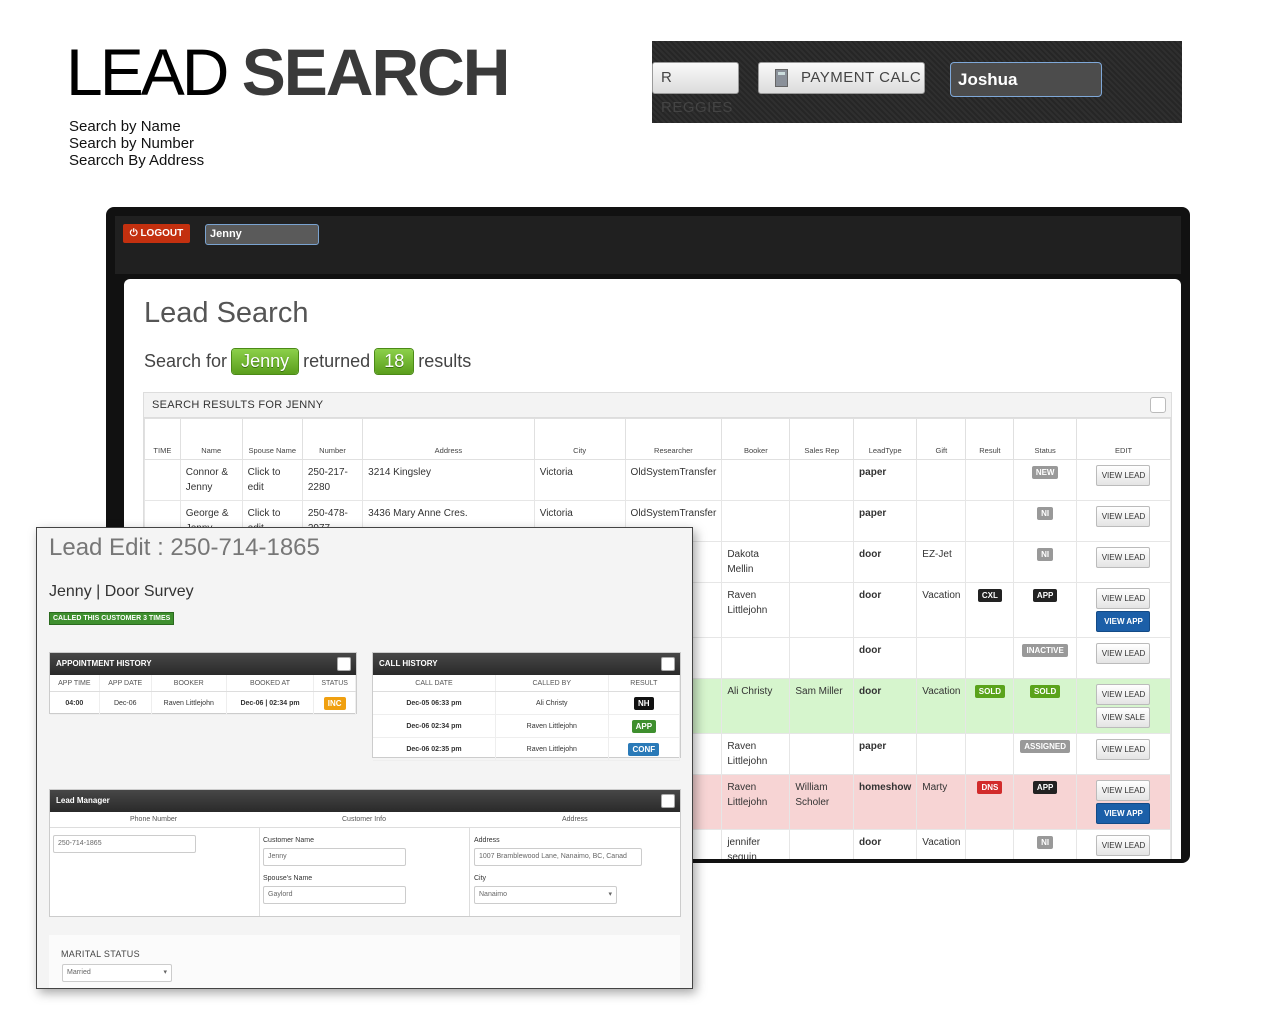 This screenshot has width=1280, height=1024. I want to click on summary-mid: returned, so click(337, 361).